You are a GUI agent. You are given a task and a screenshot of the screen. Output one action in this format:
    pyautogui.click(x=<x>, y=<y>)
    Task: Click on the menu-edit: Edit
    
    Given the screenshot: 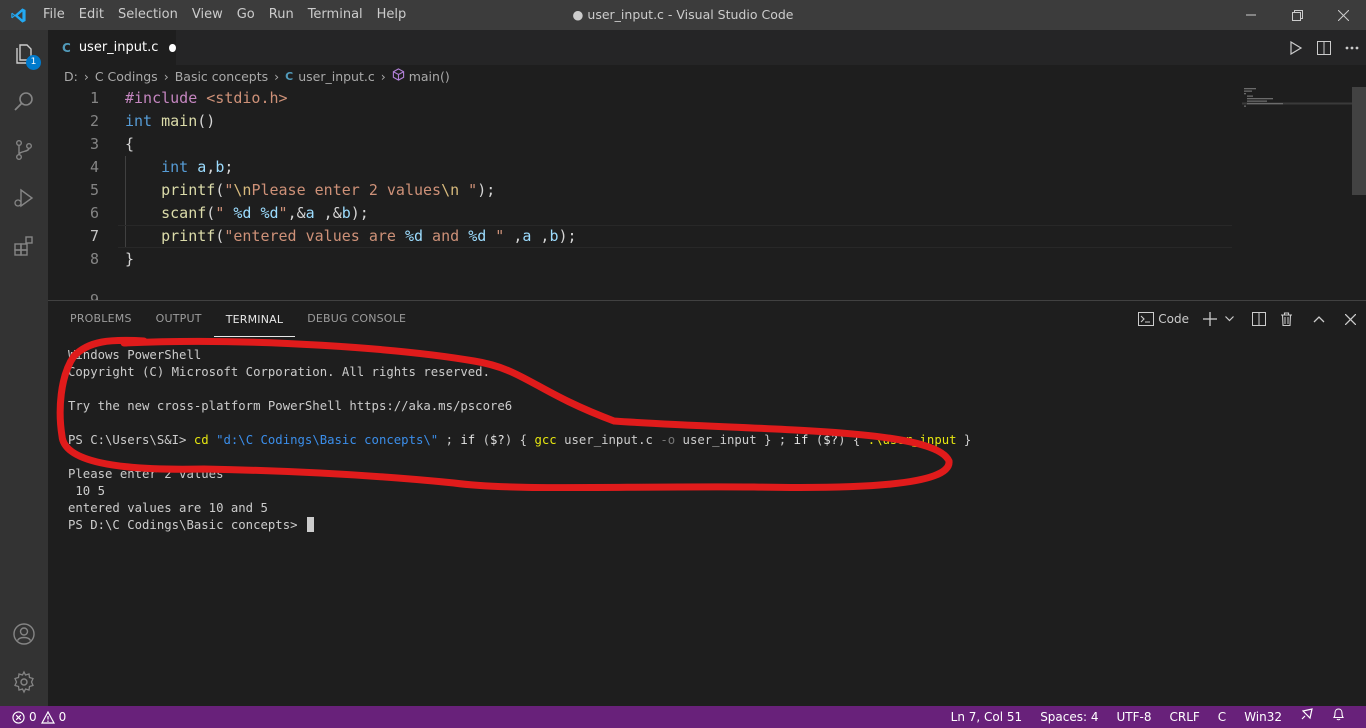 What is the action you would take?
    pyautogui.click(x=91, y=15)
    